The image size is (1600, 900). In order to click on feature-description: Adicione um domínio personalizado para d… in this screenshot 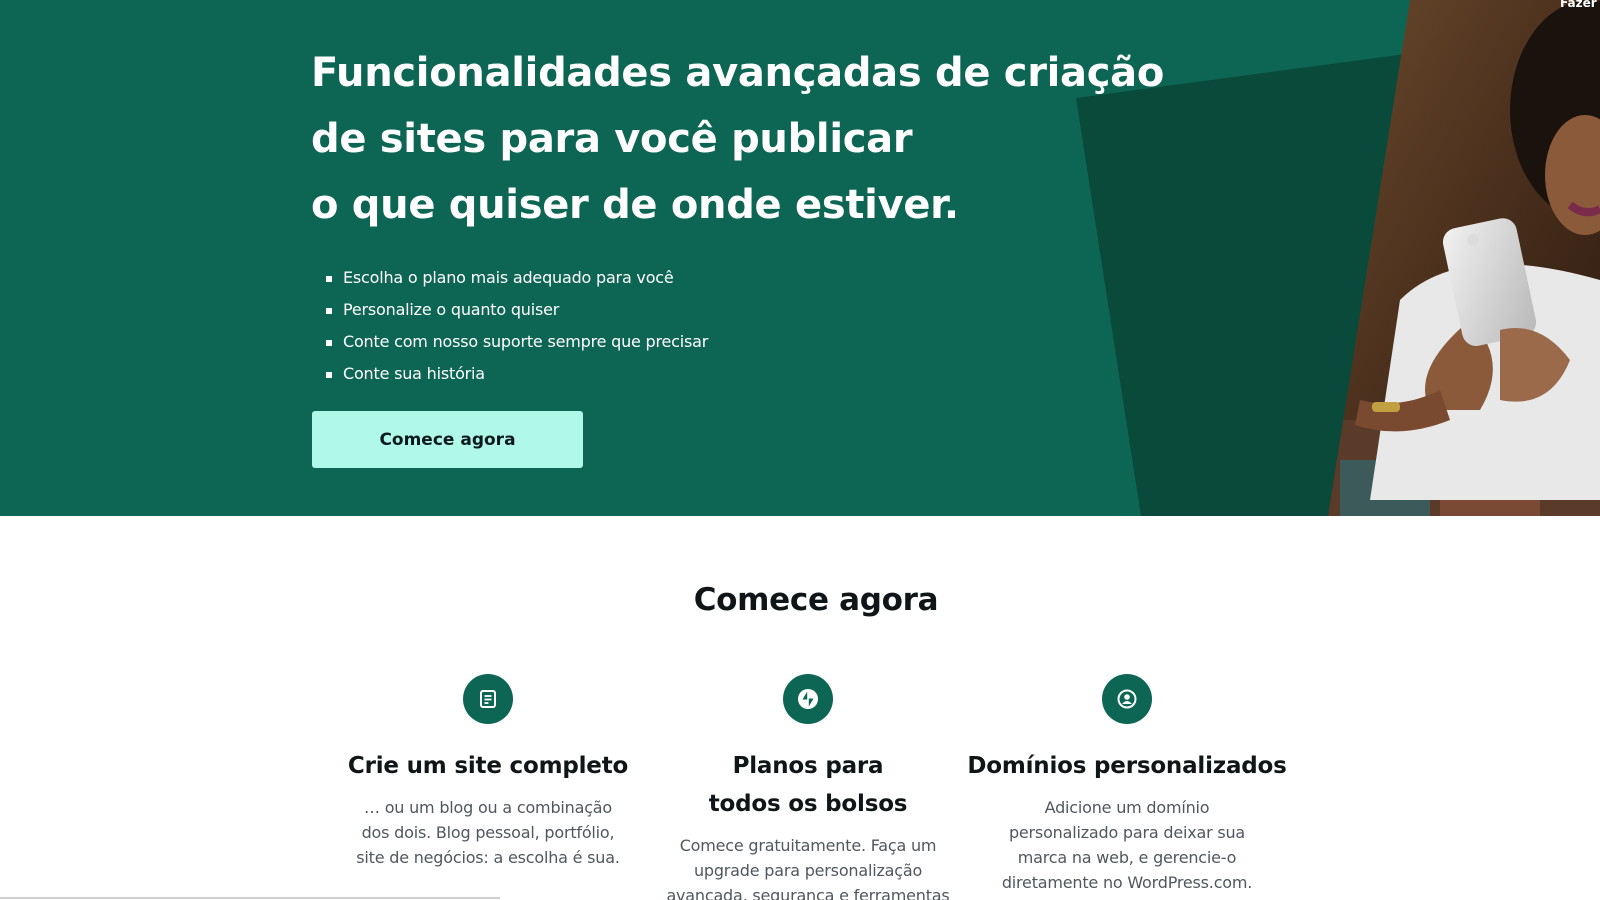, I will do `click(1127, 845)`.